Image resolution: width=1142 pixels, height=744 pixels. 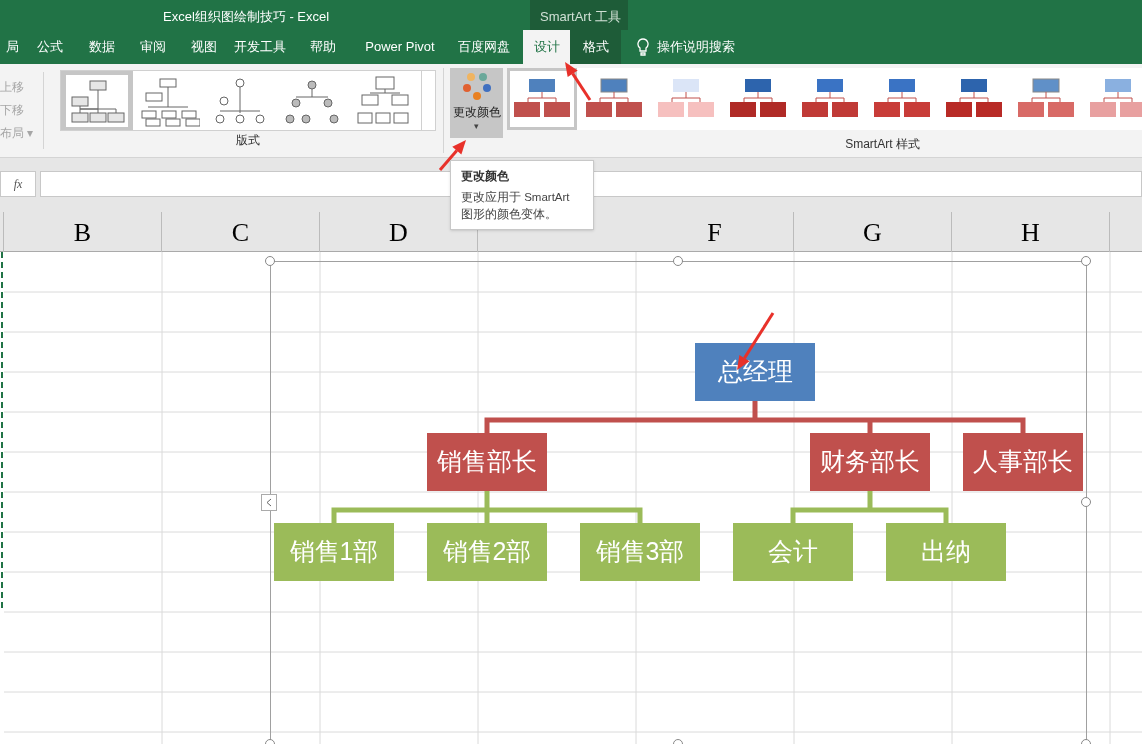 I want to click on window-title: Excel组织图绘制技巧 - Excel, so click(x=246, y=17).